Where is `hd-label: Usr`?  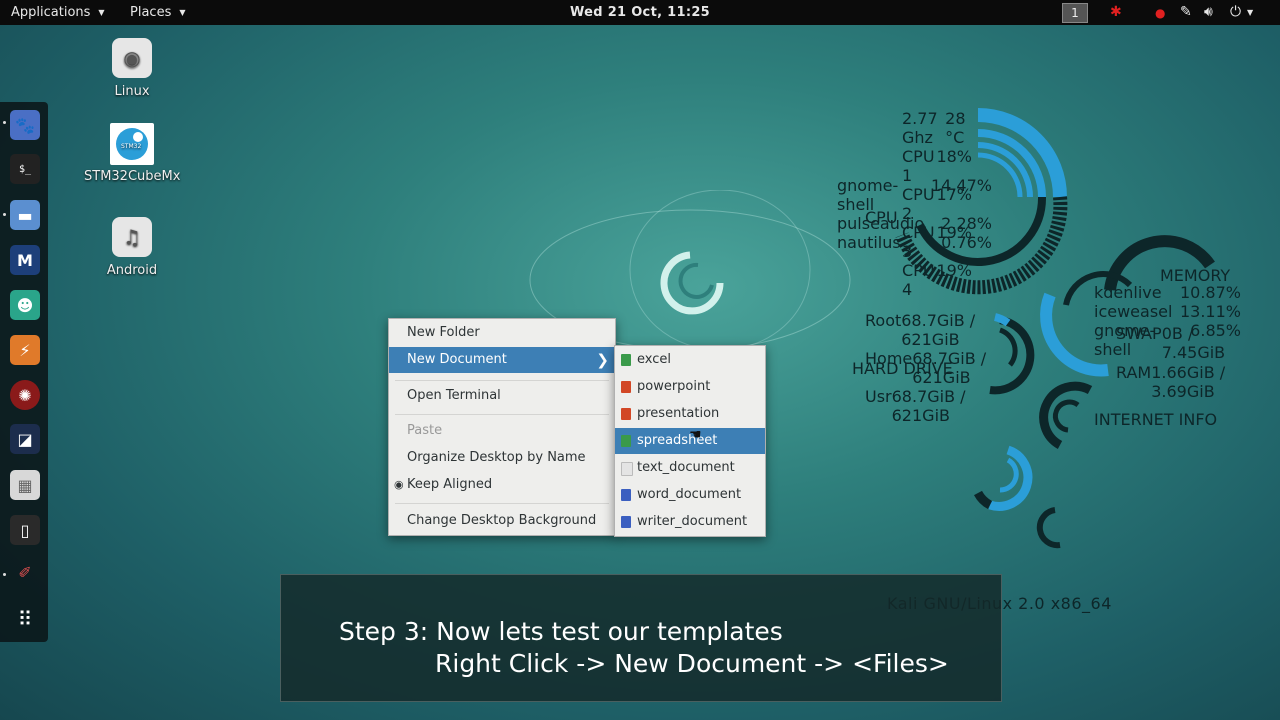 hd-label: Usr is located at coordinates (878, 396).